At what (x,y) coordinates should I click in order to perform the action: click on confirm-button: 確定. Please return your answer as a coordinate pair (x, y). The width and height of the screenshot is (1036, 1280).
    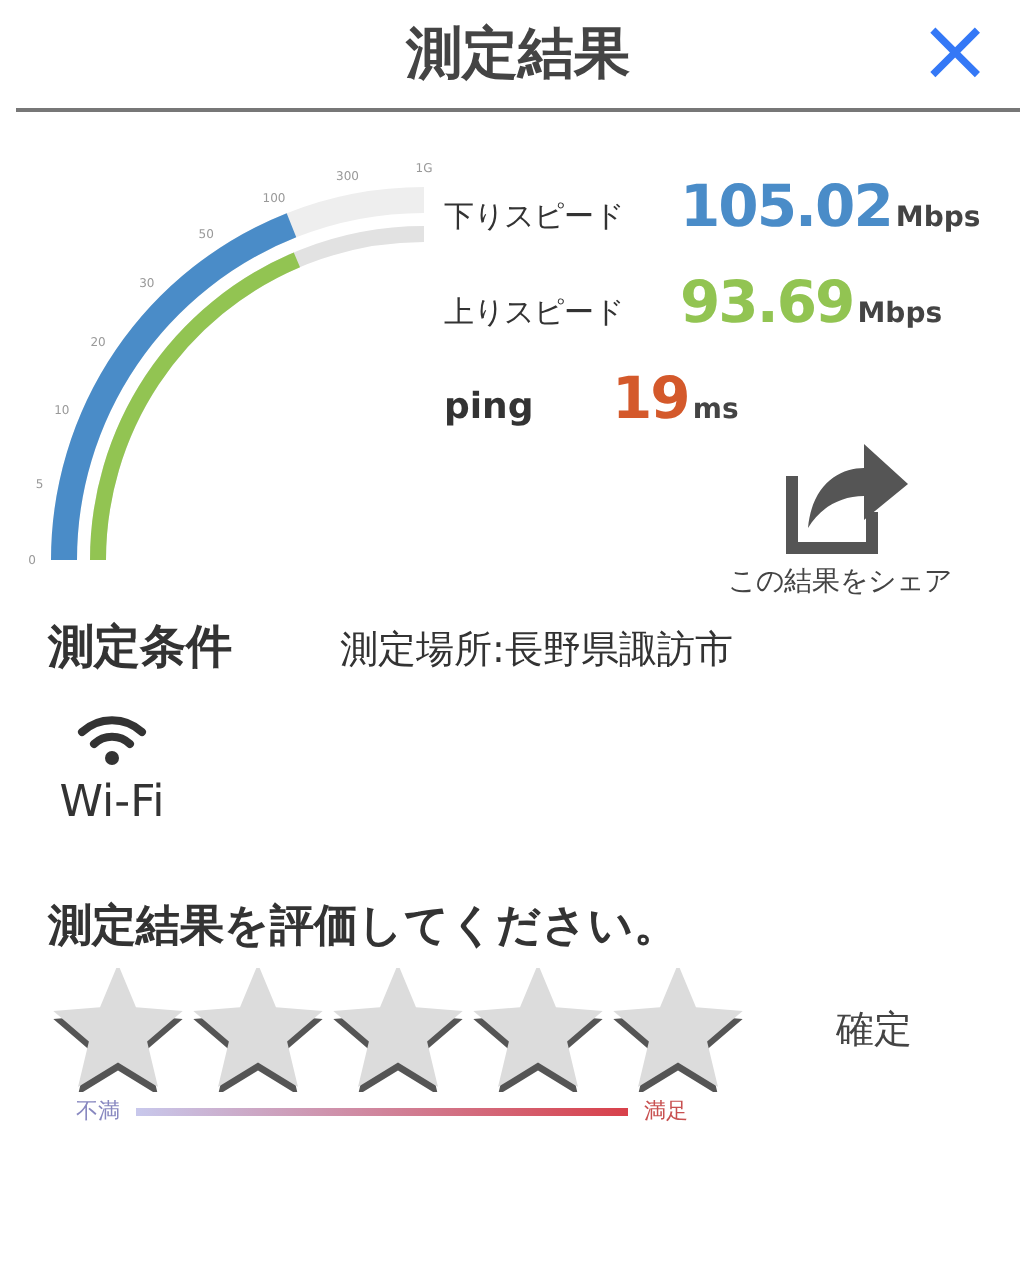
    Looking at the image, I should click on (874, 1030).